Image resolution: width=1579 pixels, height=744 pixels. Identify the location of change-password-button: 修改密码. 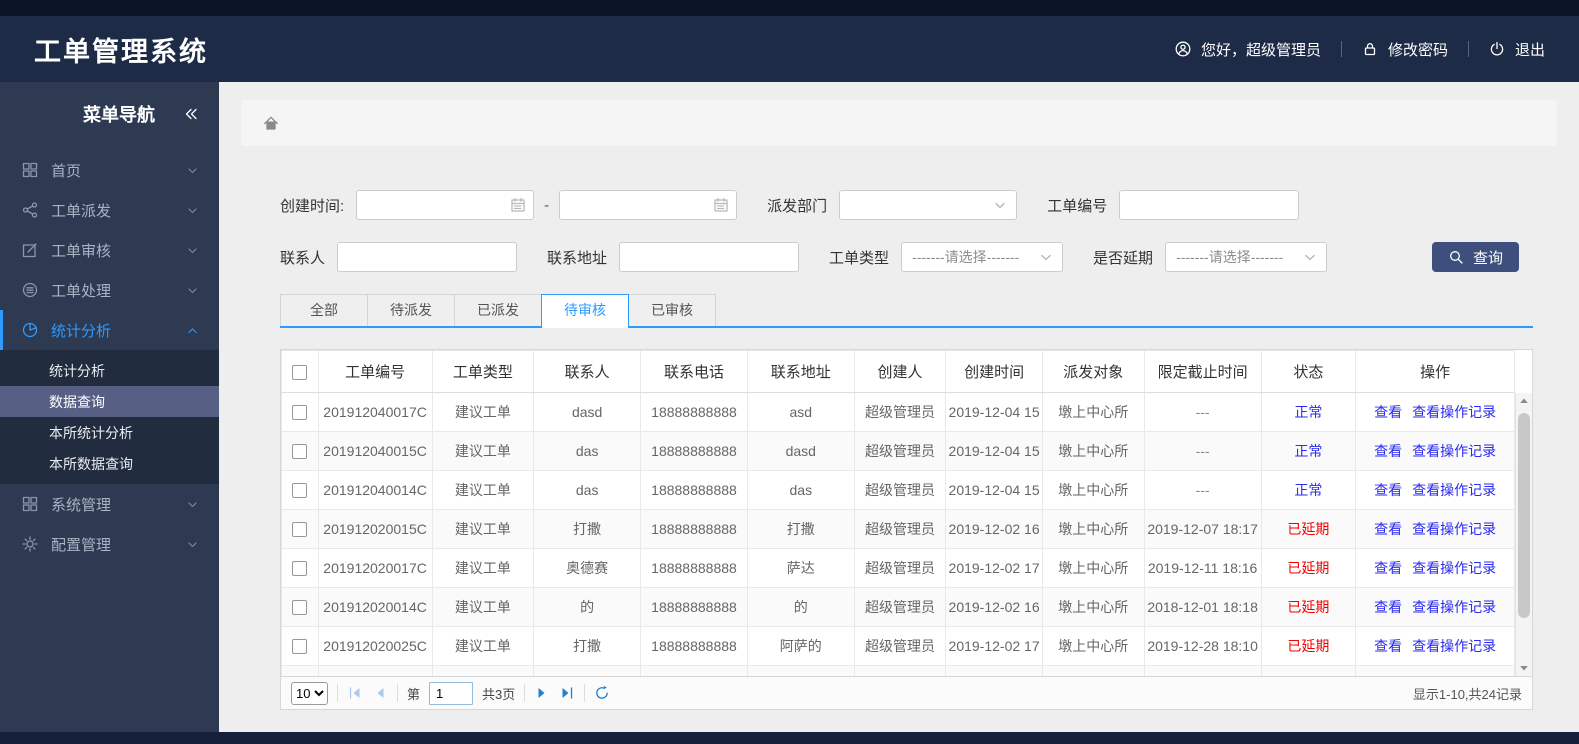
(1405, 49).